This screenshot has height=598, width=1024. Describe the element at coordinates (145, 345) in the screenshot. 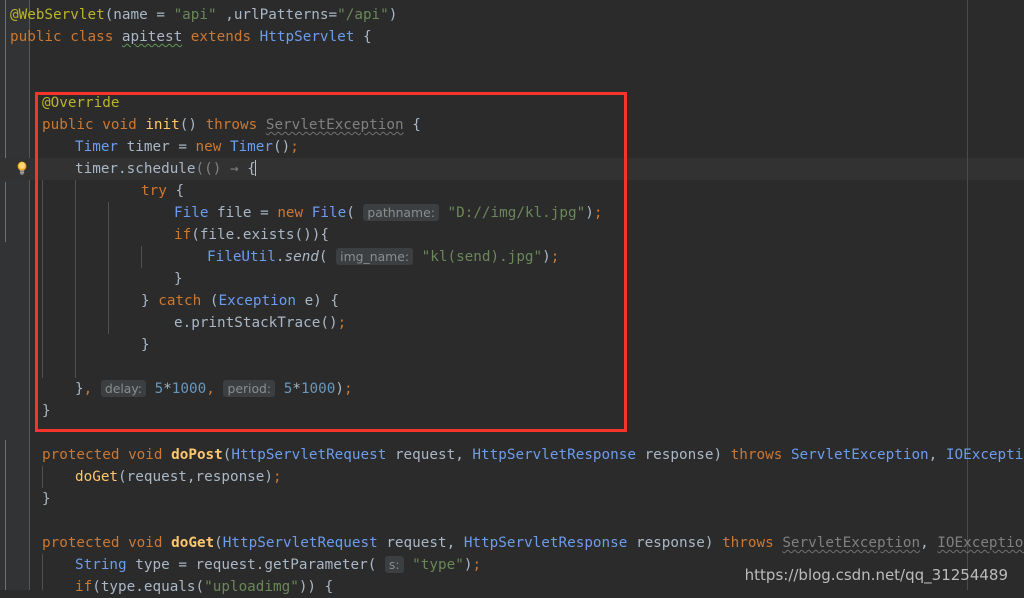

I see `code-line-16: }` at that location.